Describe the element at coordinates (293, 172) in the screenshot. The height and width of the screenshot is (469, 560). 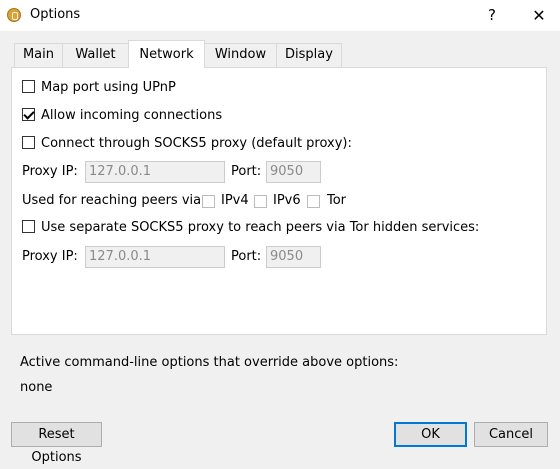
I see `proxy-port-input: 9050` at that location.